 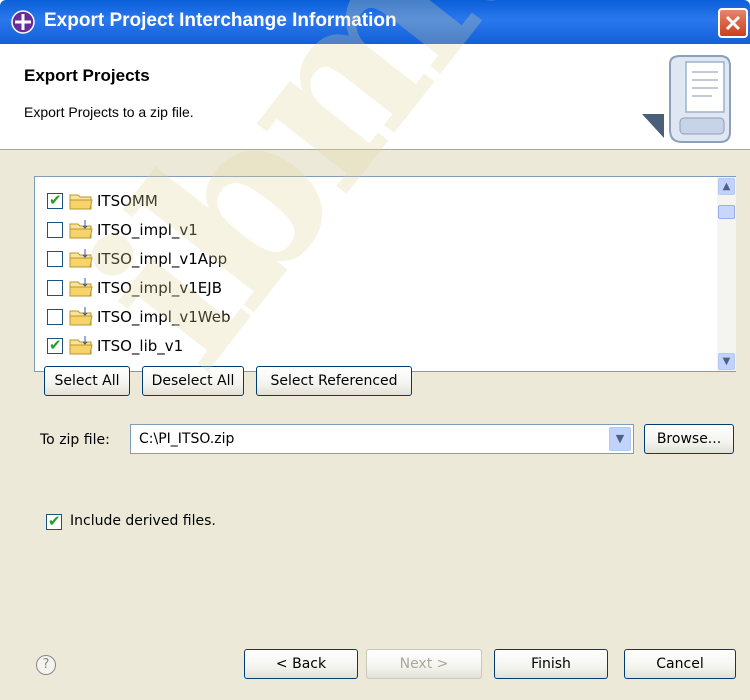 I want to click on project-label: ITSO_impl_v1EJB, so click(x=159, y=288).